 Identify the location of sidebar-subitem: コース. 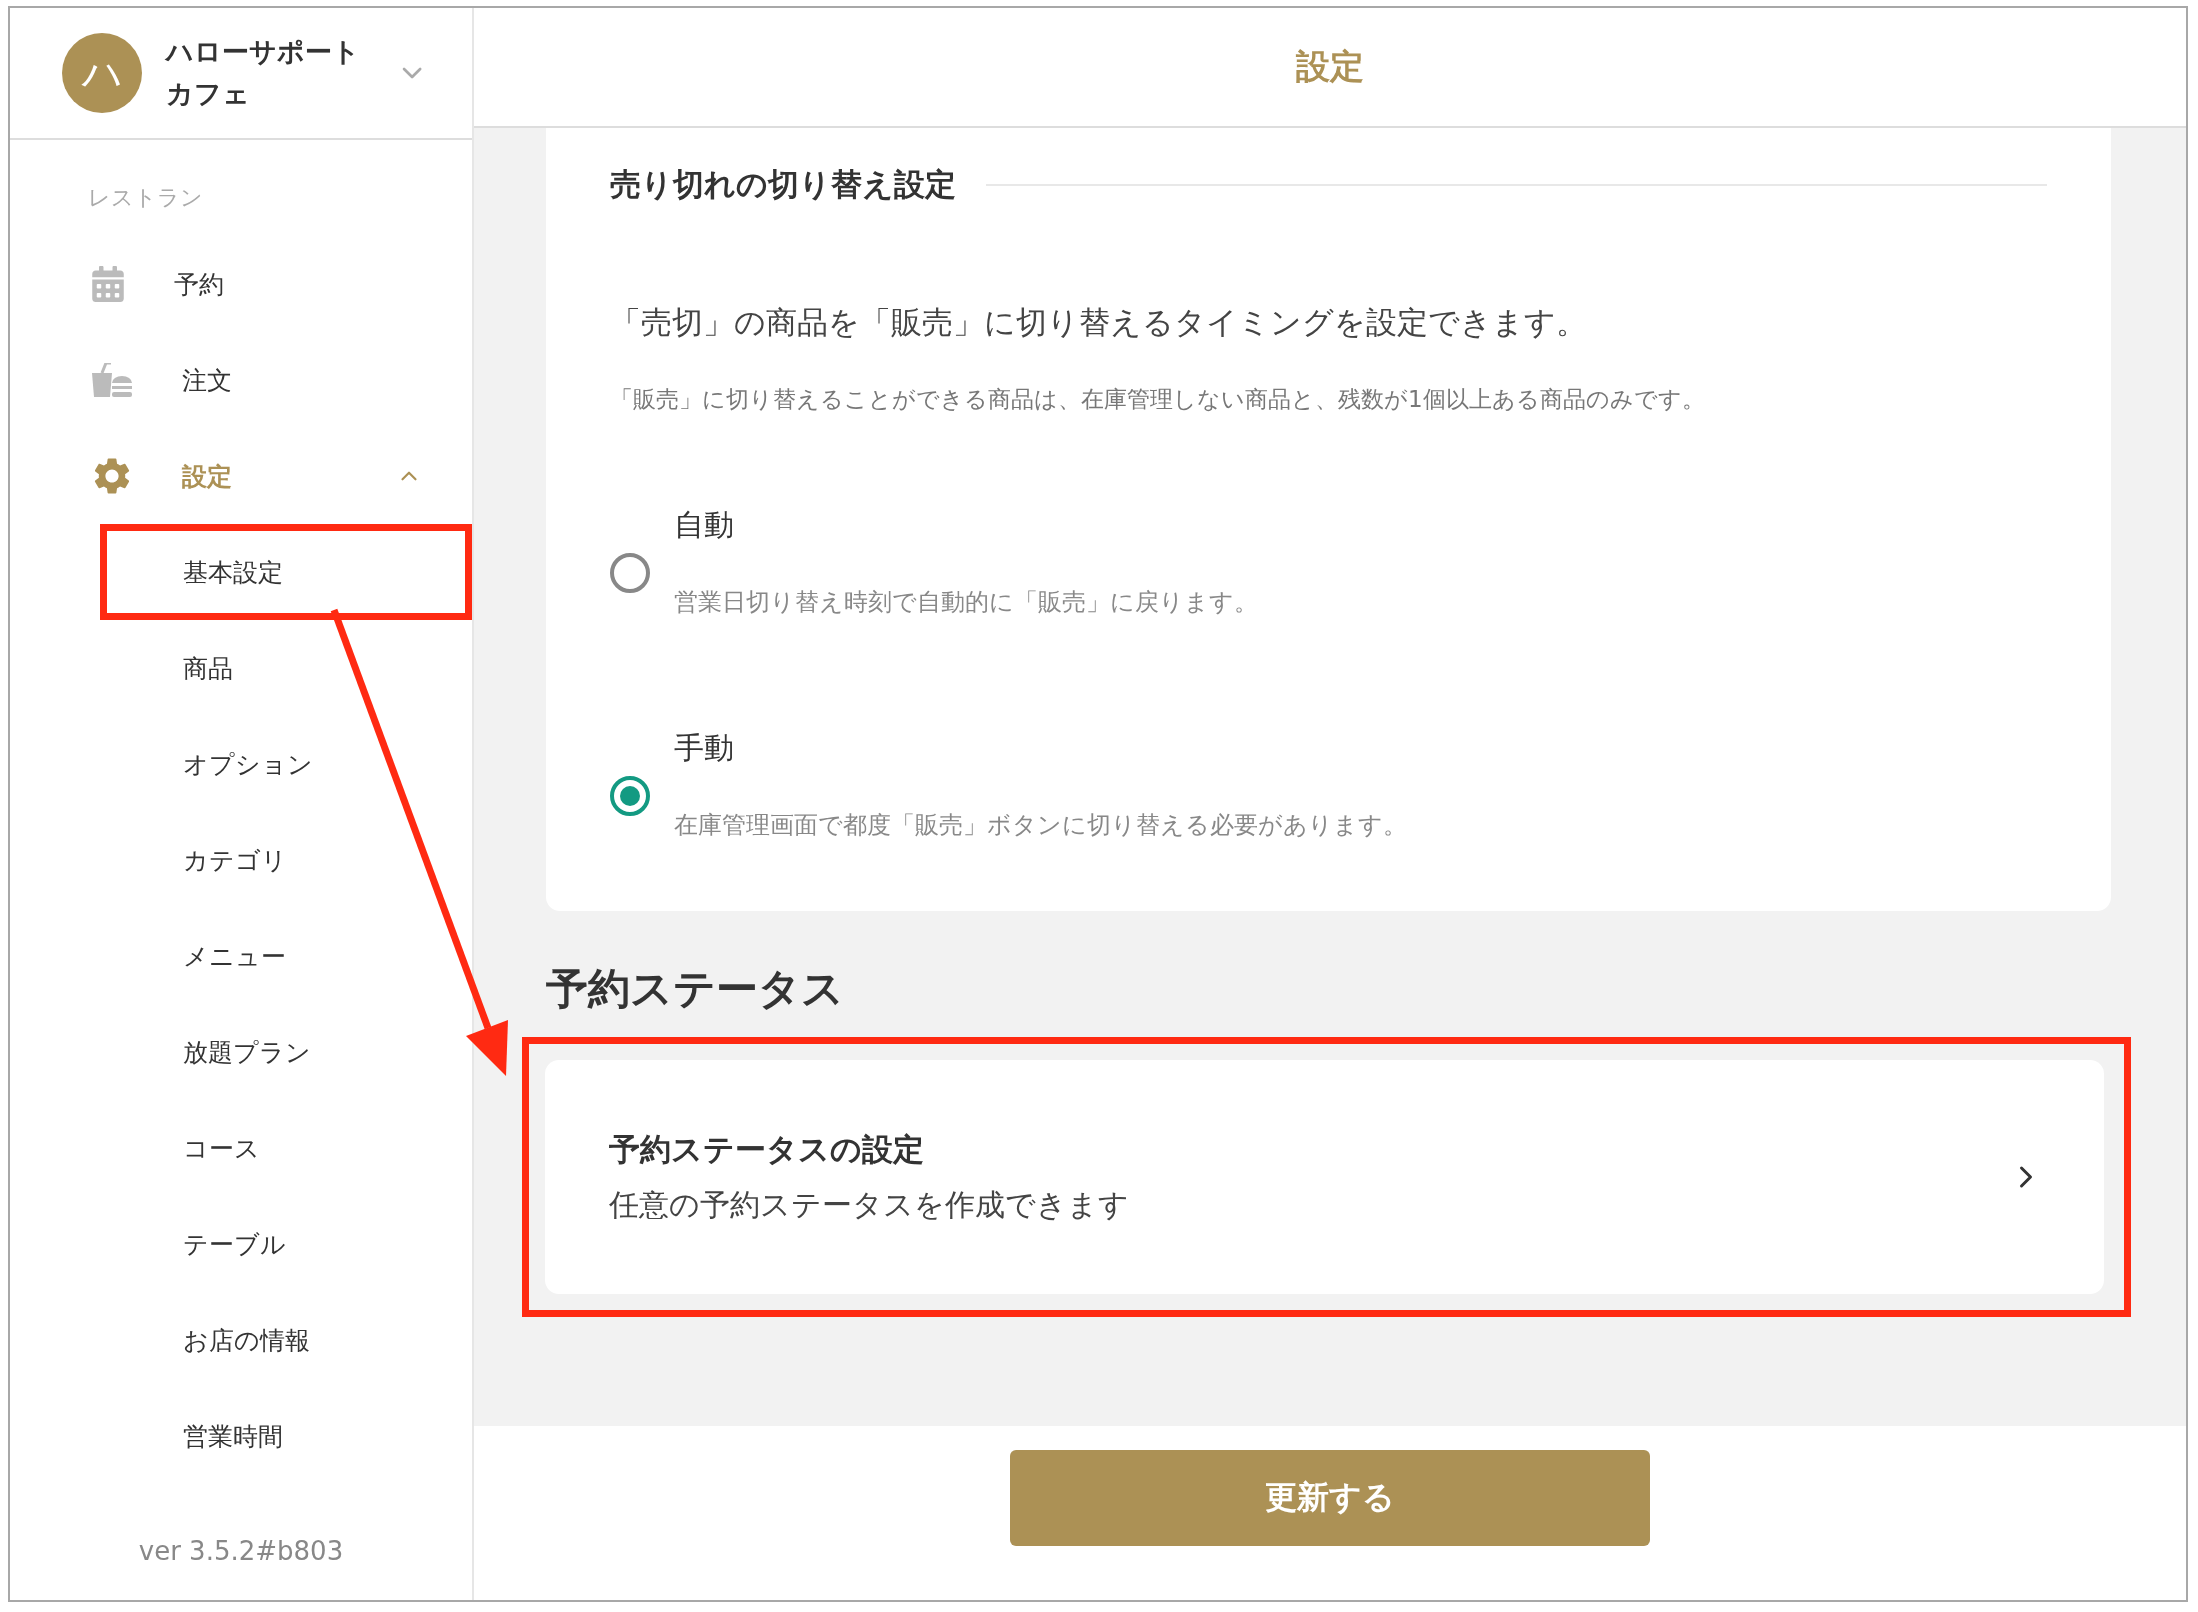
(286, 1148).